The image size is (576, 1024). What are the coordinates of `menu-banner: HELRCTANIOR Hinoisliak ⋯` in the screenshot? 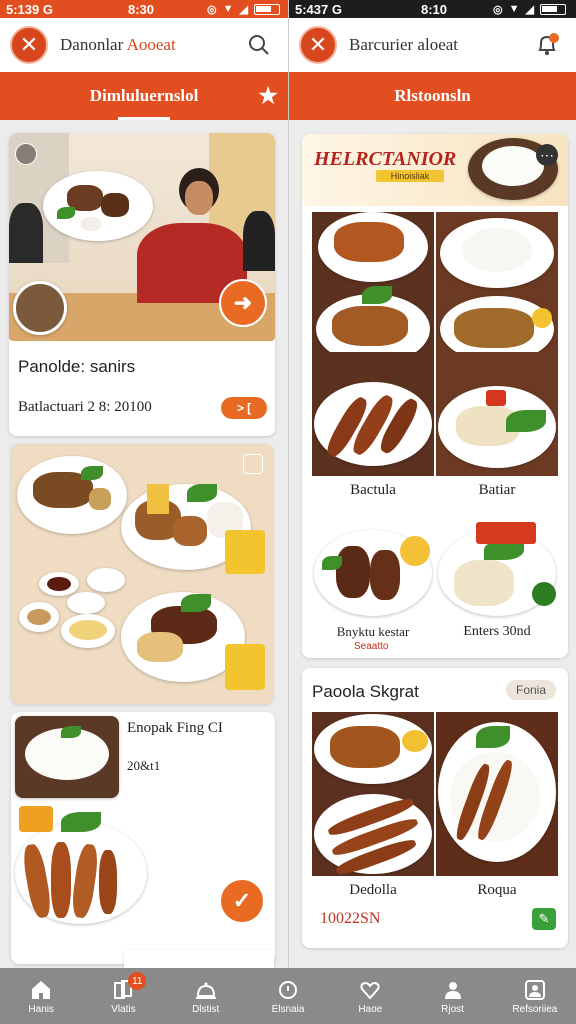 It's located at (435, 170).